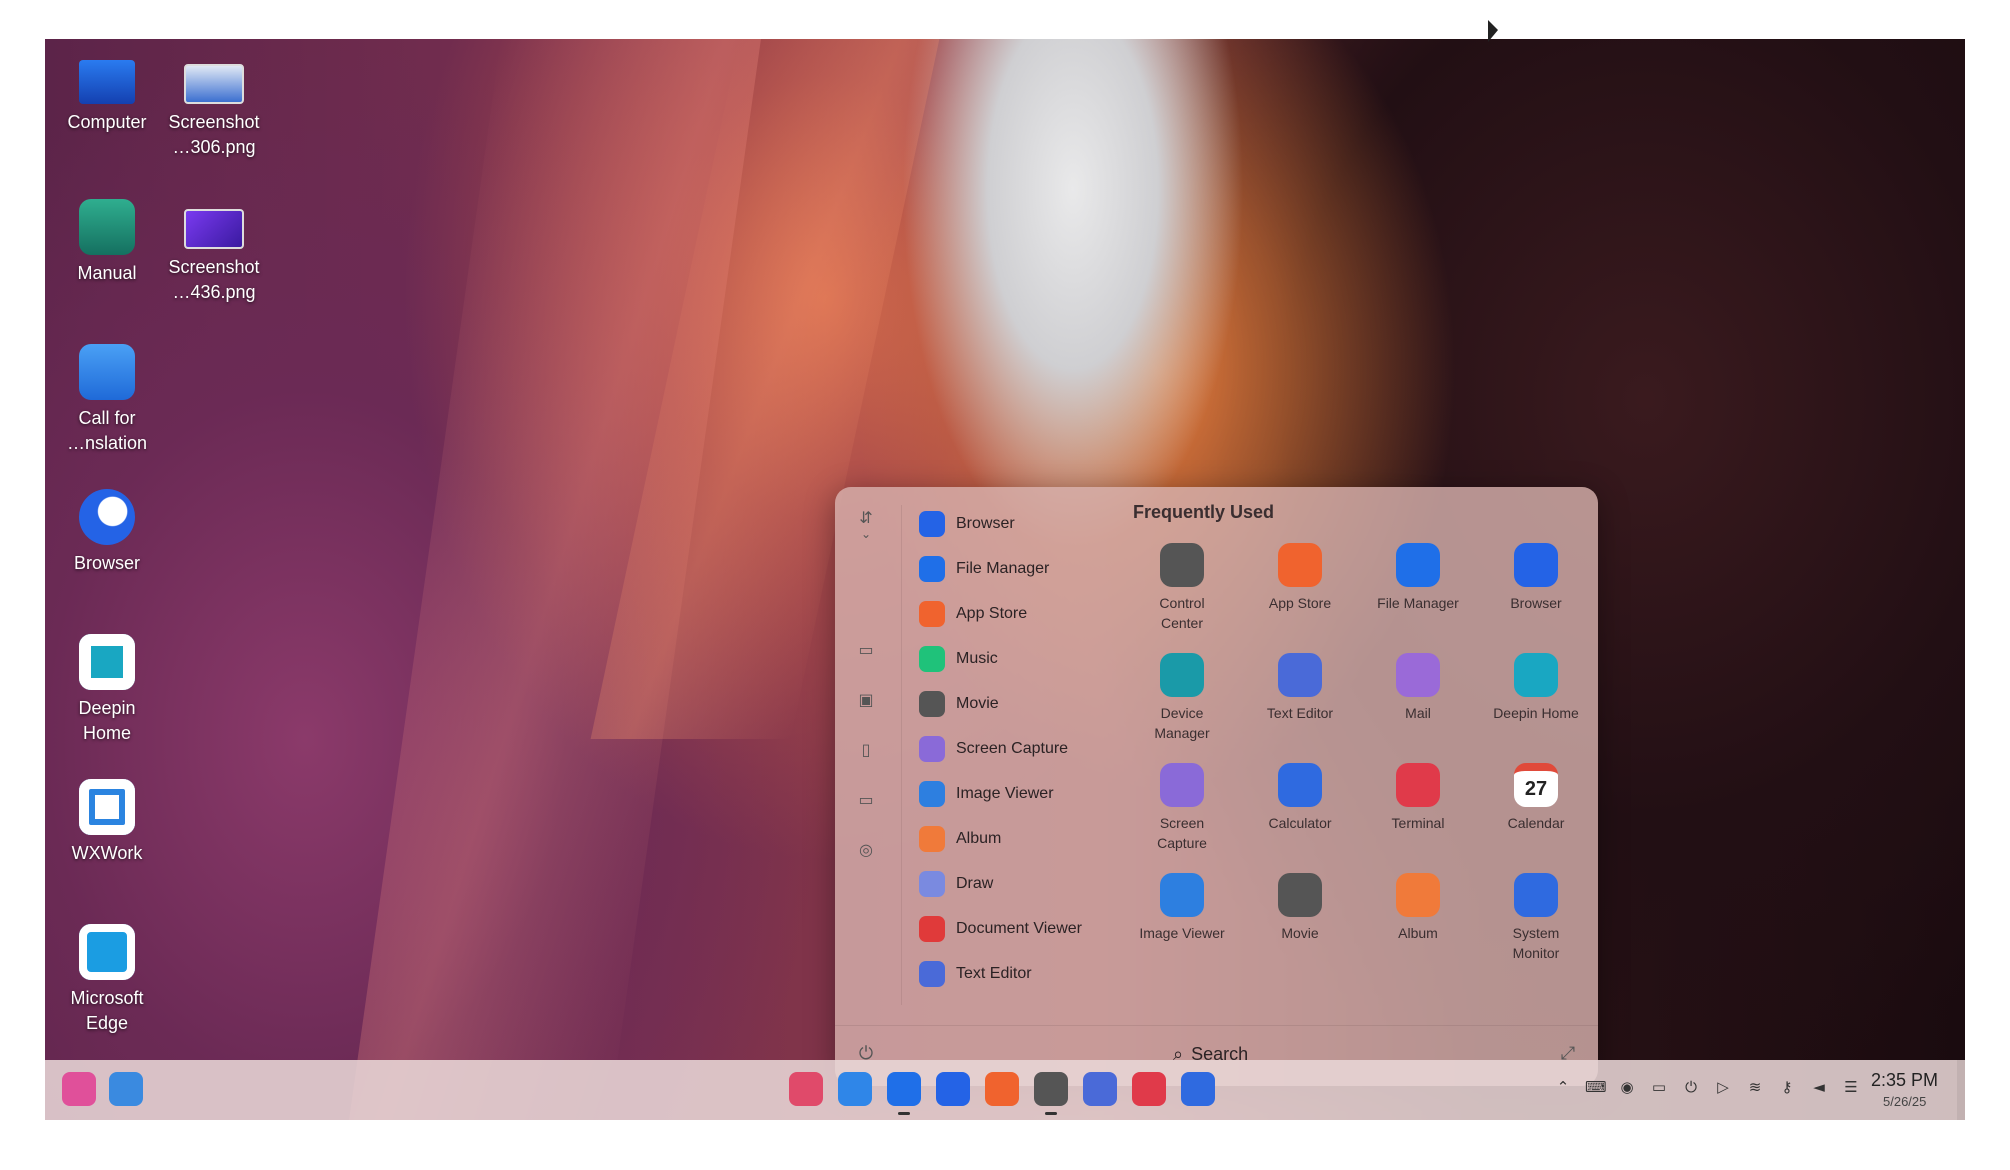 This screenshot has height=1170, width=2010. Describe the element at coordinates (1418, 578) in the screenshot. I see `frequent-app-tile: File Manager` at that location.